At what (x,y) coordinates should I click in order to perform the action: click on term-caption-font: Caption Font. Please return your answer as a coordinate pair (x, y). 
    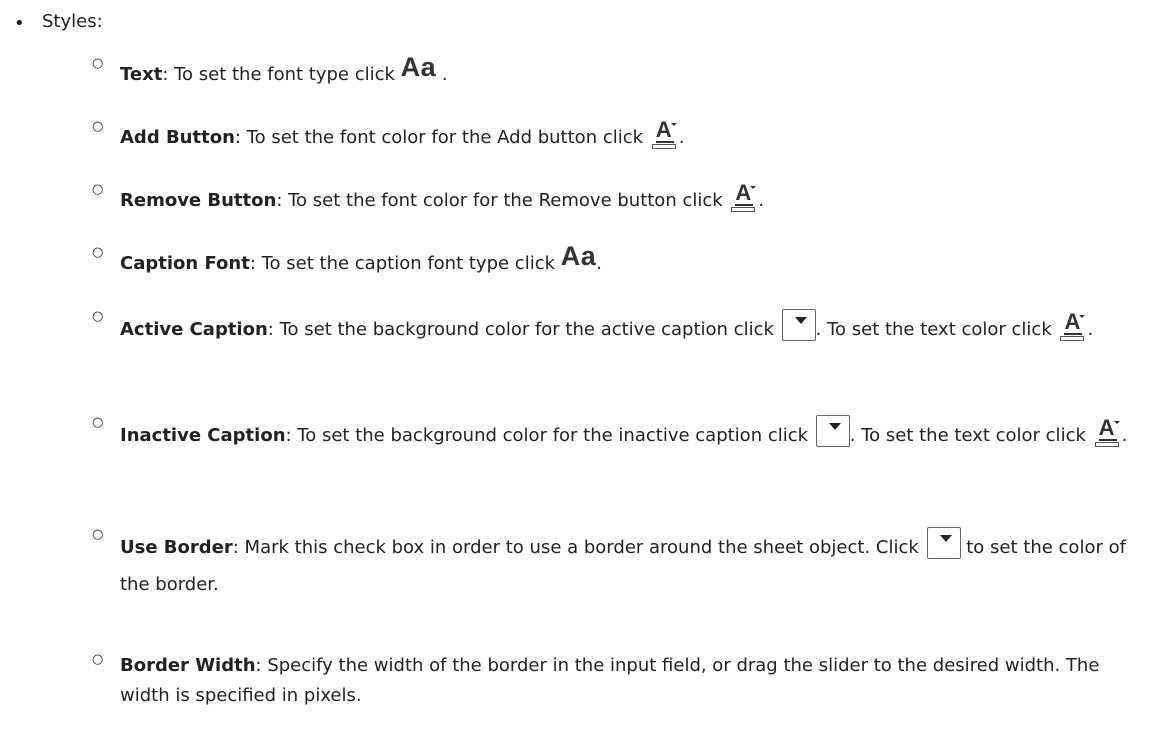
    Looking at the image, I should click on (185, 263).